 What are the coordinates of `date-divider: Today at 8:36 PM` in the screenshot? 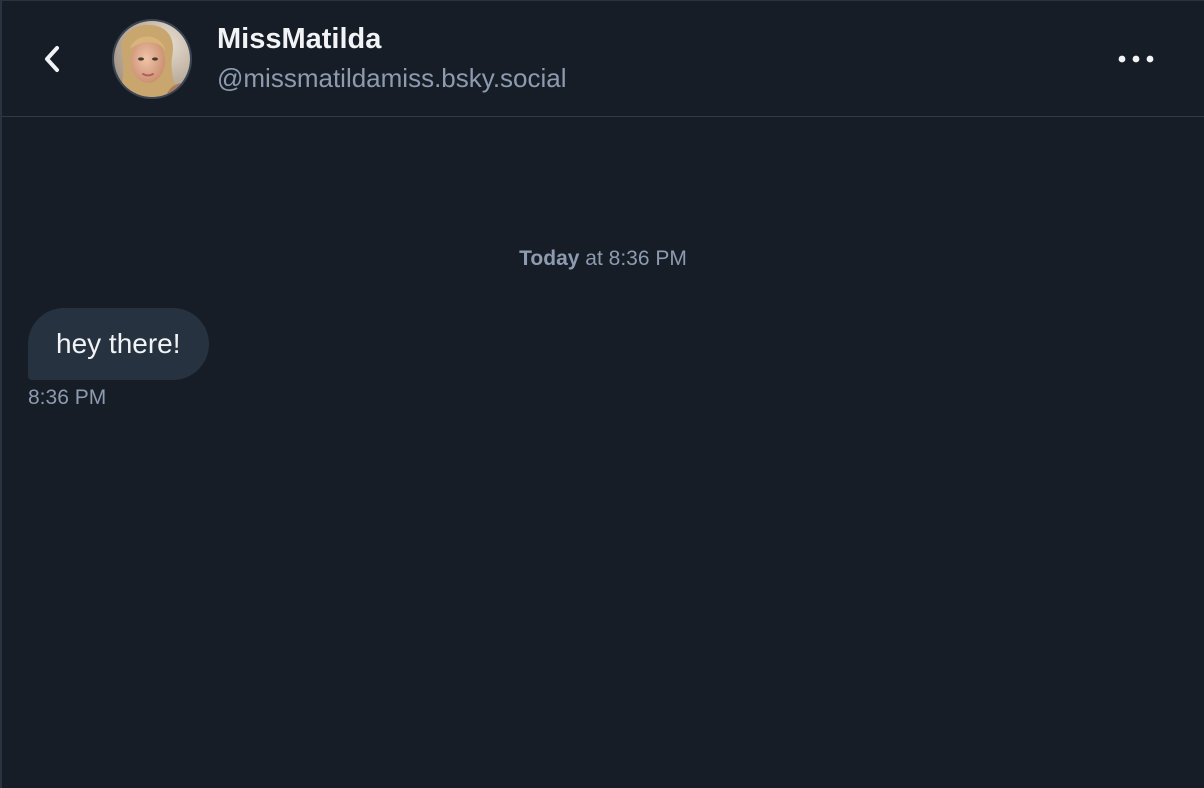 It's located at (603, 259).